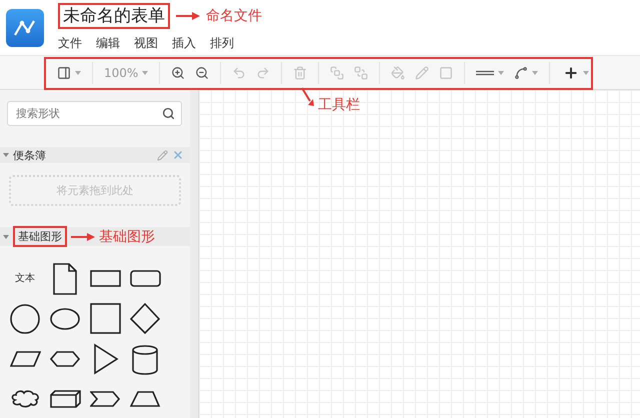 This screenshot has width=640, height=418. What do you see at coordinates (398, 73) in the screenshot?
I see `paint-bucket-icon` at bounding box center [398, 73].